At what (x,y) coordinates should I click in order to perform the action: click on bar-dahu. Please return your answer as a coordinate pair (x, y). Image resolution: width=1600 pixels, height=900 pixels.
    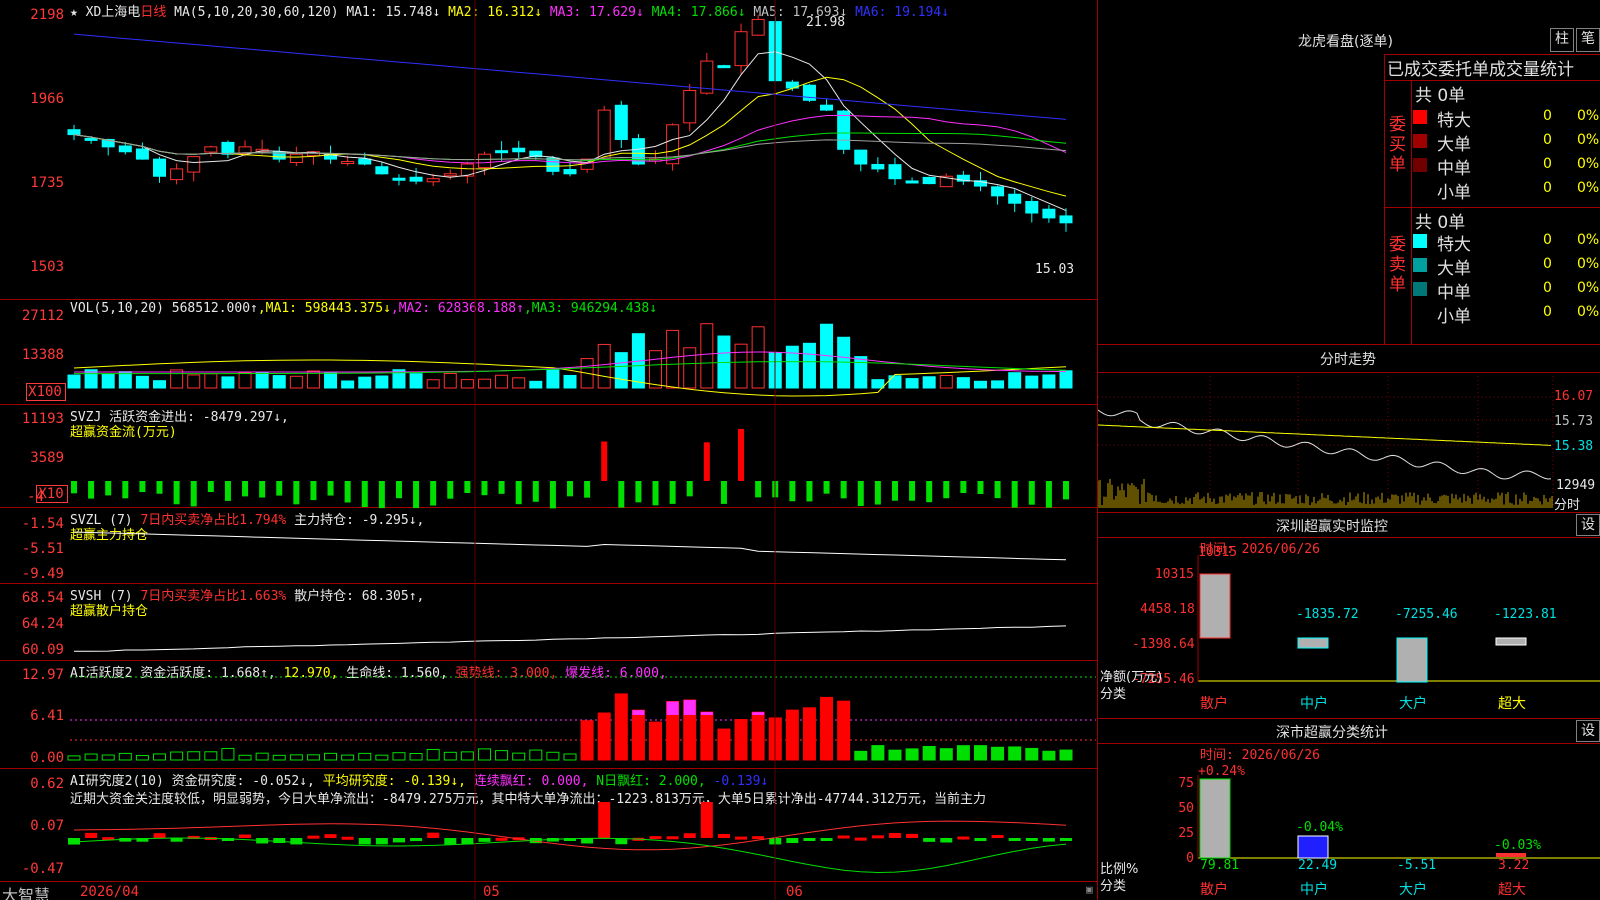
    Looking at the image, I should click on (1412, 660).